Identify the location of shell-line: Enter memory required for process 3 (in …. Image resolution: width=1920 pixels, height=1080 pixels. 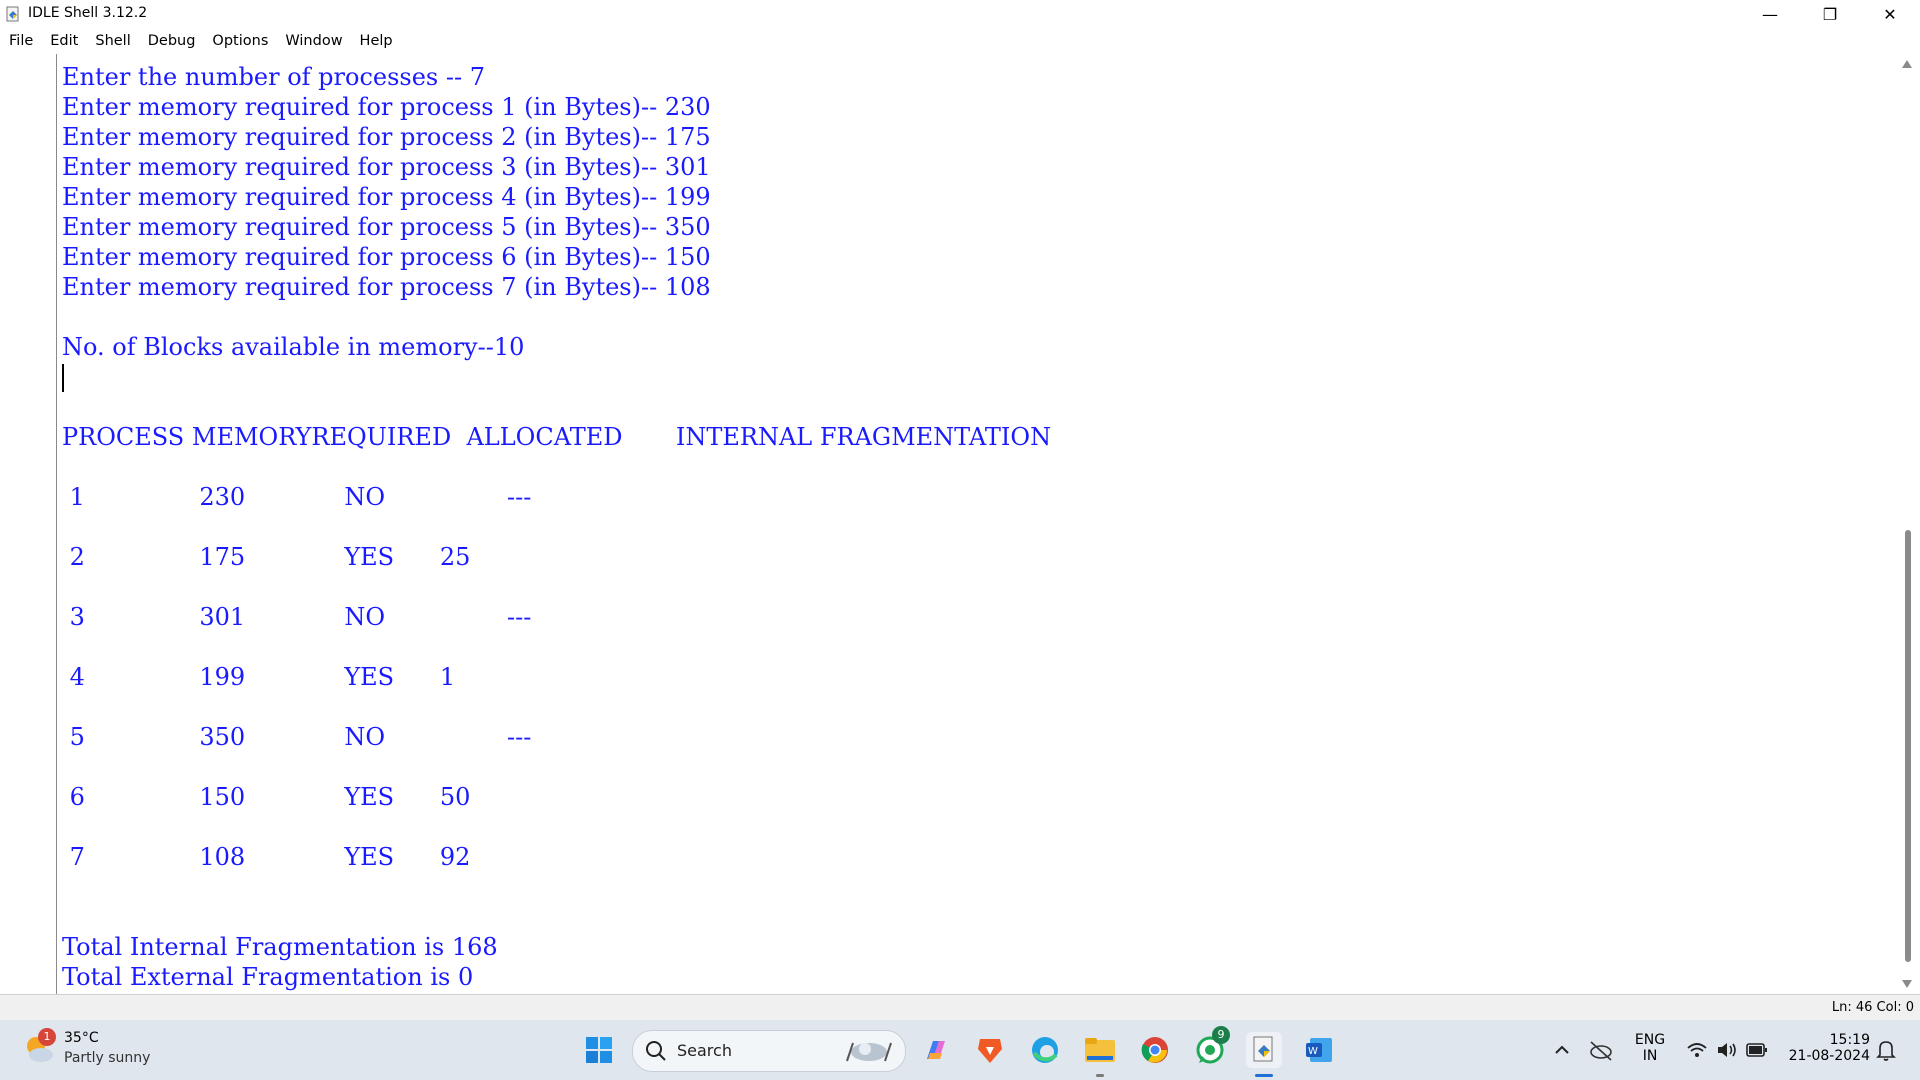
(386, 167).